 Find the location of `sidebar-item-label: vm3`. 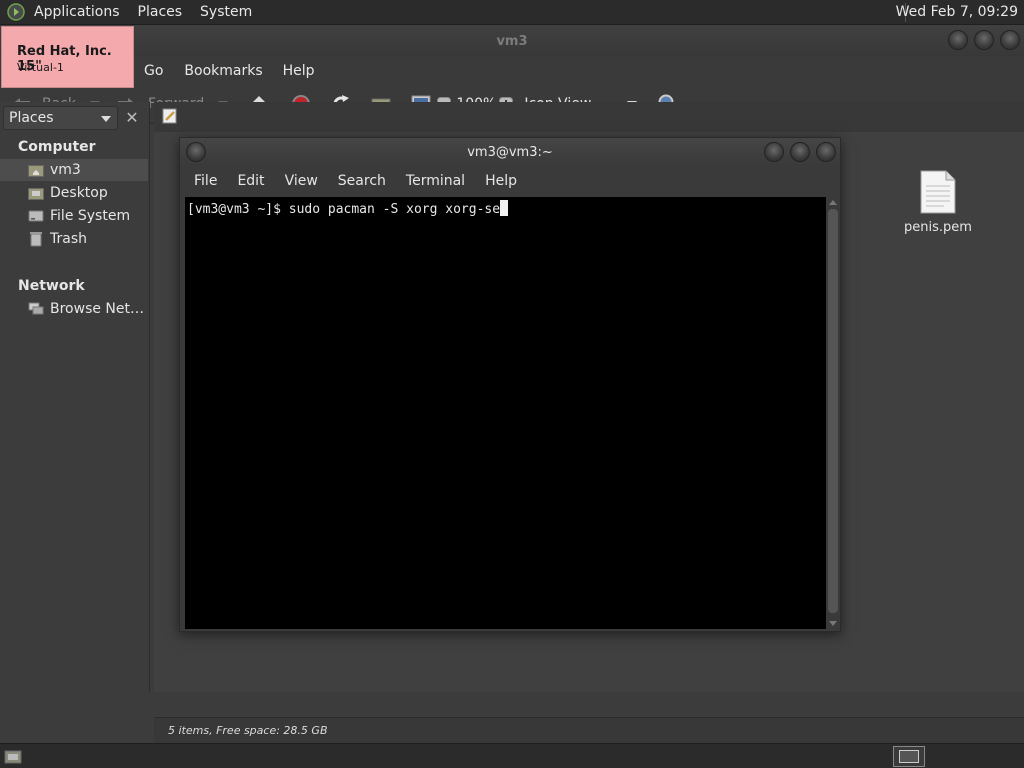

sidebar-item-label: vm3 is located at coordinates (65, 170).